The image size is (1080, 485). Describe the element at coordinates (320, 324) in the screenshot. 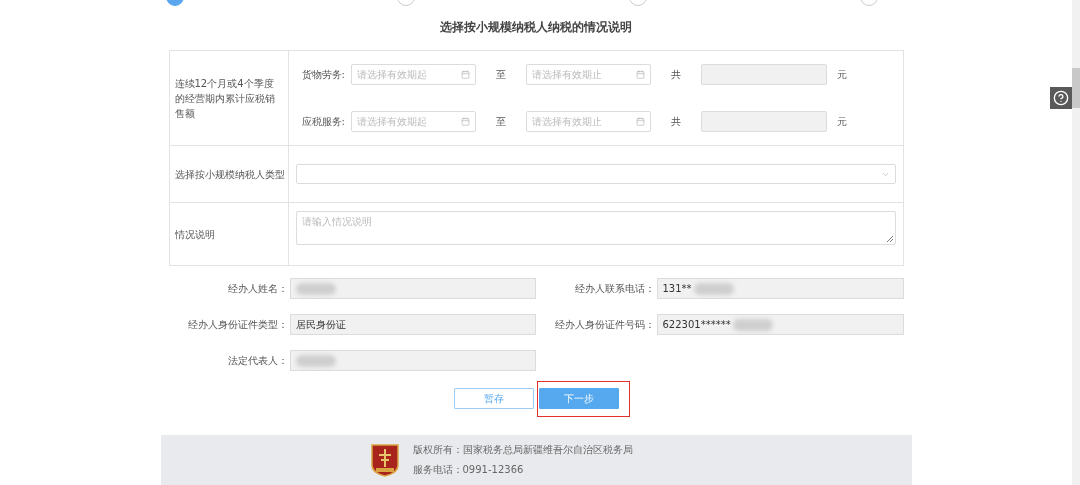

I see `field-value: 居民身份证` at that location.